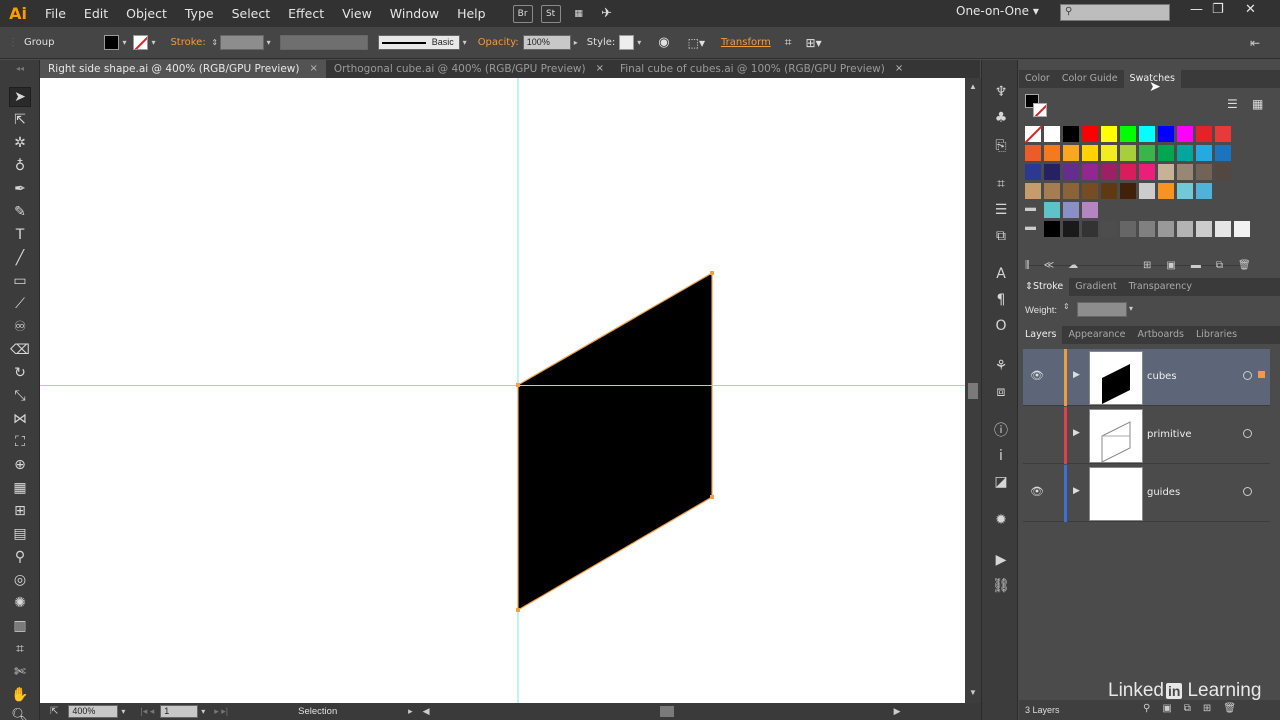 The height and width of the screenshot is (720, 1280). What do you see at coordinates (20, 143) in the screenshot?
I see `magic-wand-tool-icon: ✲` at bounding box center [20, 143].